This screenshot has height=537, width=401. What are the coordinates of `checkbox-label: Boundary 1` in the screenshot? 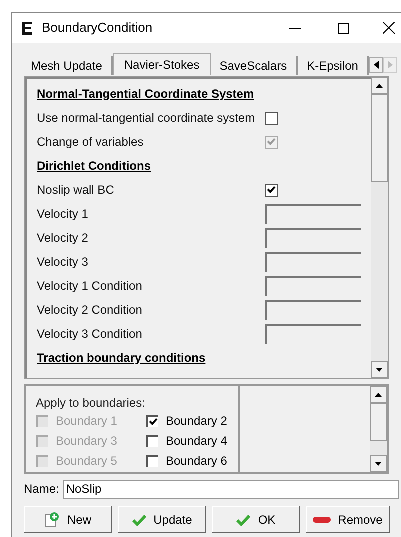 It's located at (87, 421).